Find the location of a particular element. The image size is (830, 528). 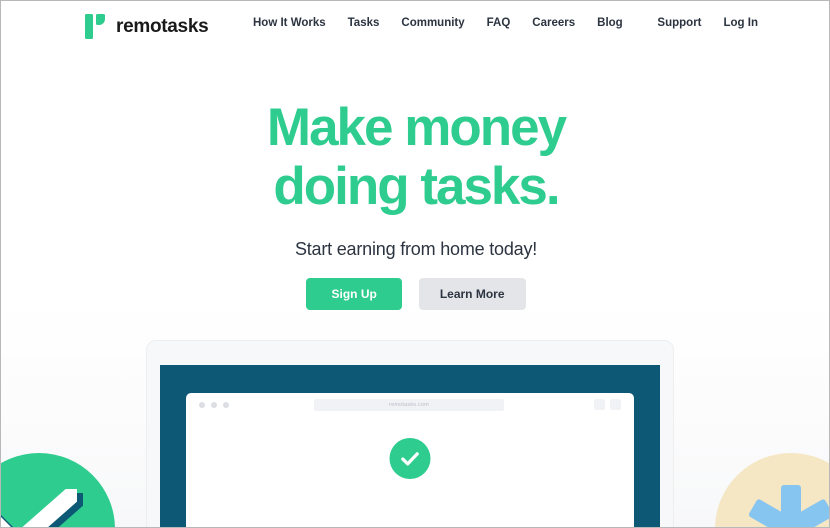

nav-item-log-in: Log In is located at coordinates (741, 23).